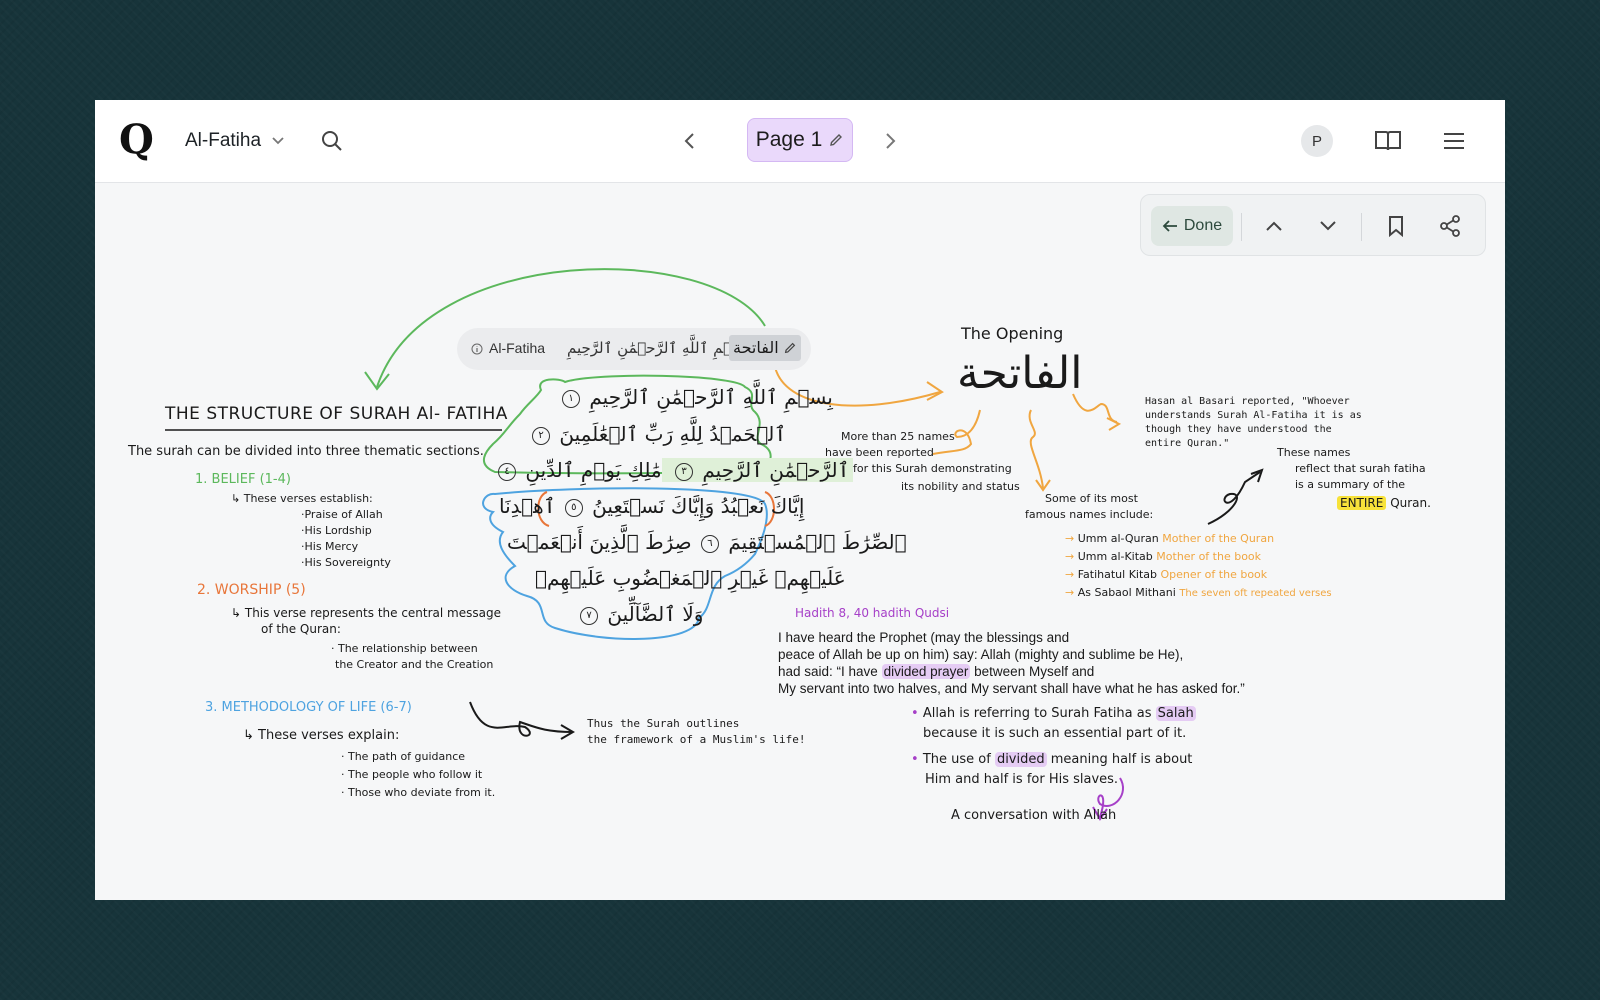  I want to click on bookmark-button, so click(1396, 226).